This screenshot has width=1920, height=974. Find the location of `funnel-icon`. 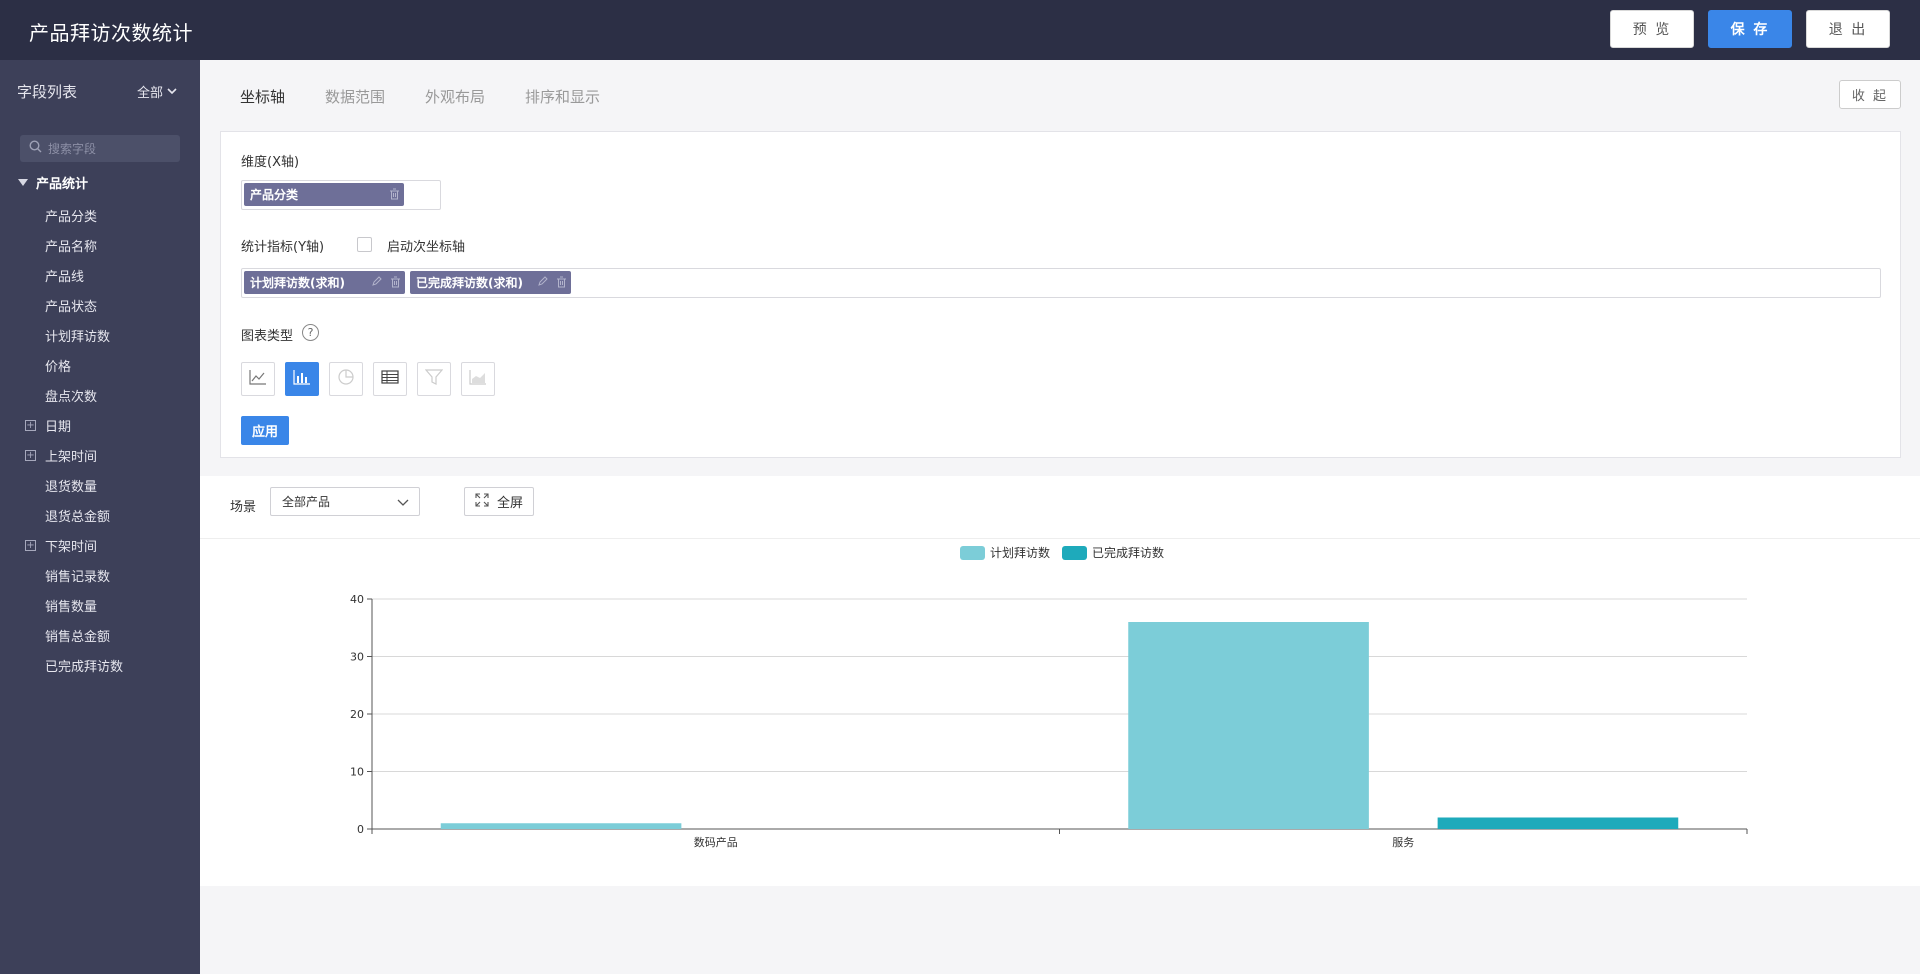

funnel-icon is located at coordinates (434, 379).